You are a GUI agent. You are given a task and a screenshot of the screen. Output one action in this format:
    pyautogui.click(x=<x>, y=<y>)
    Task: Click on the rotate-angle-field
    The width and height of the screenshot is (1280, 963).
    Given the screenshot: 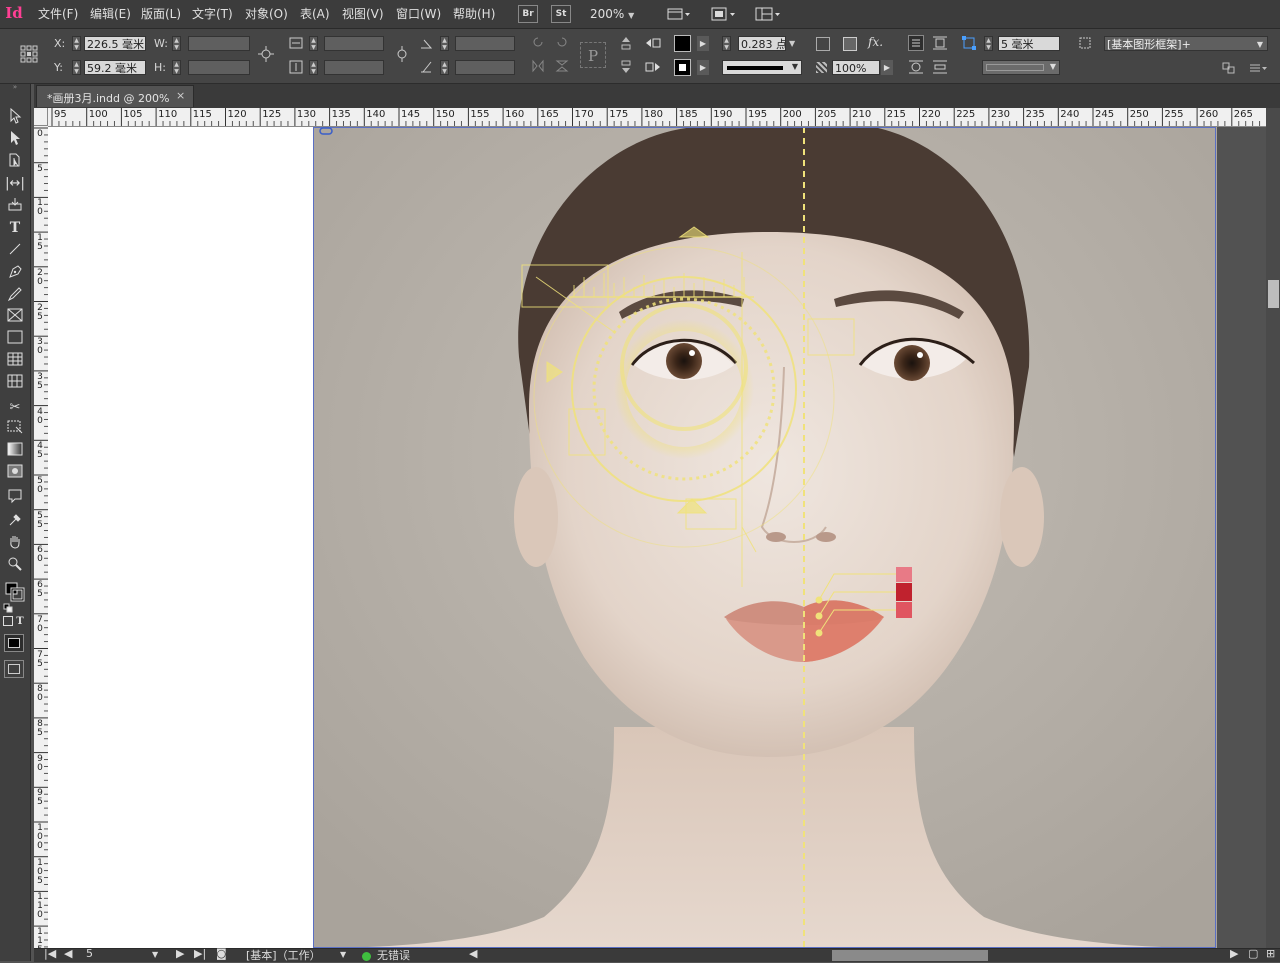 What is the action you would take?
    pyautogui.click(x=485, y=43)
    